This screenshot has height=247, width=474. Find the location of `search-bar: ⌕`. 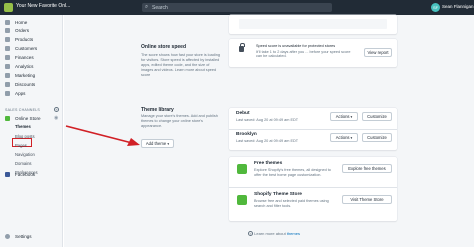

search-bar: ⌕ is located at coordinates (237, 7).